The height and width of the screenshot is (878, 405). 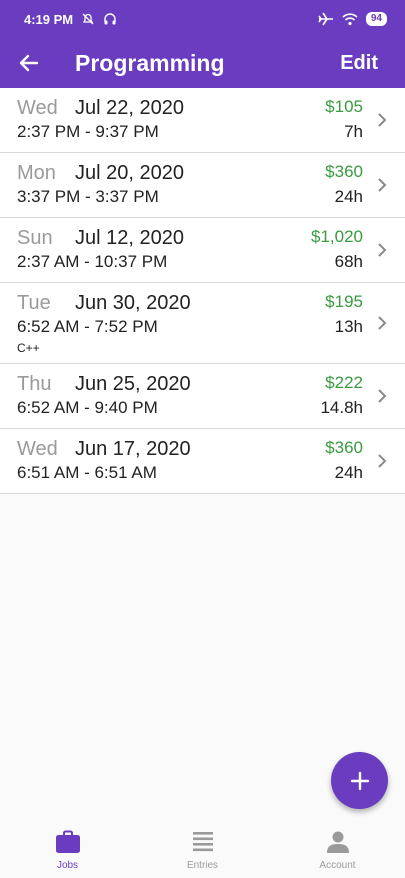 What do you see at coordinates (359, 63) in the screenshot?
I see `edit-button: Edit` at bounding box center [359, 63].